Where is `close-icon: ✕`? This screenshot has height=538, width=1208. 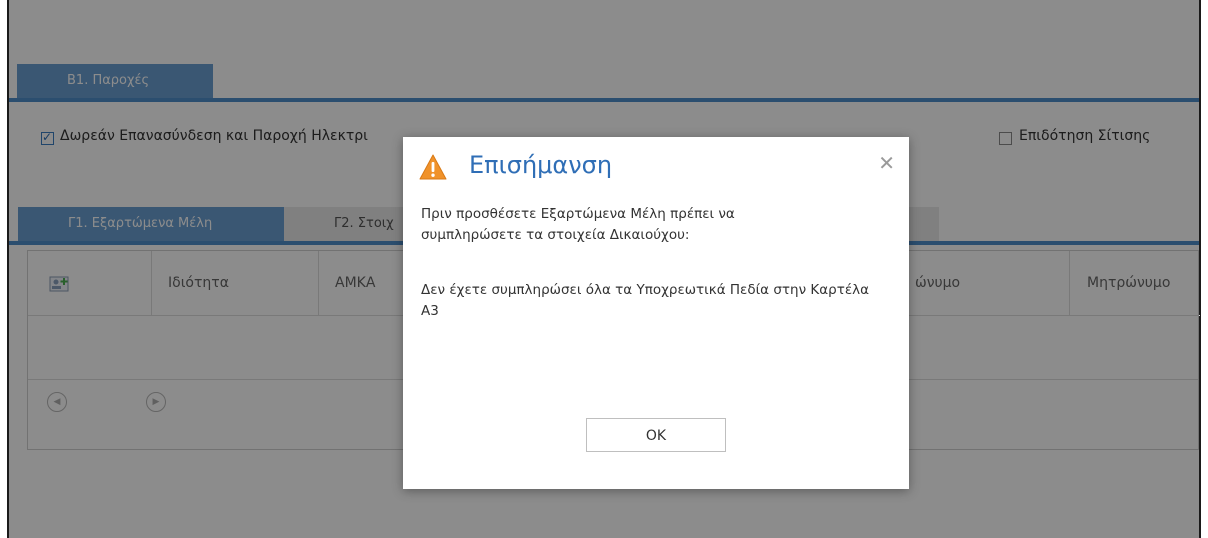 close-icon: ✕ is located at coordinates (886, 163).